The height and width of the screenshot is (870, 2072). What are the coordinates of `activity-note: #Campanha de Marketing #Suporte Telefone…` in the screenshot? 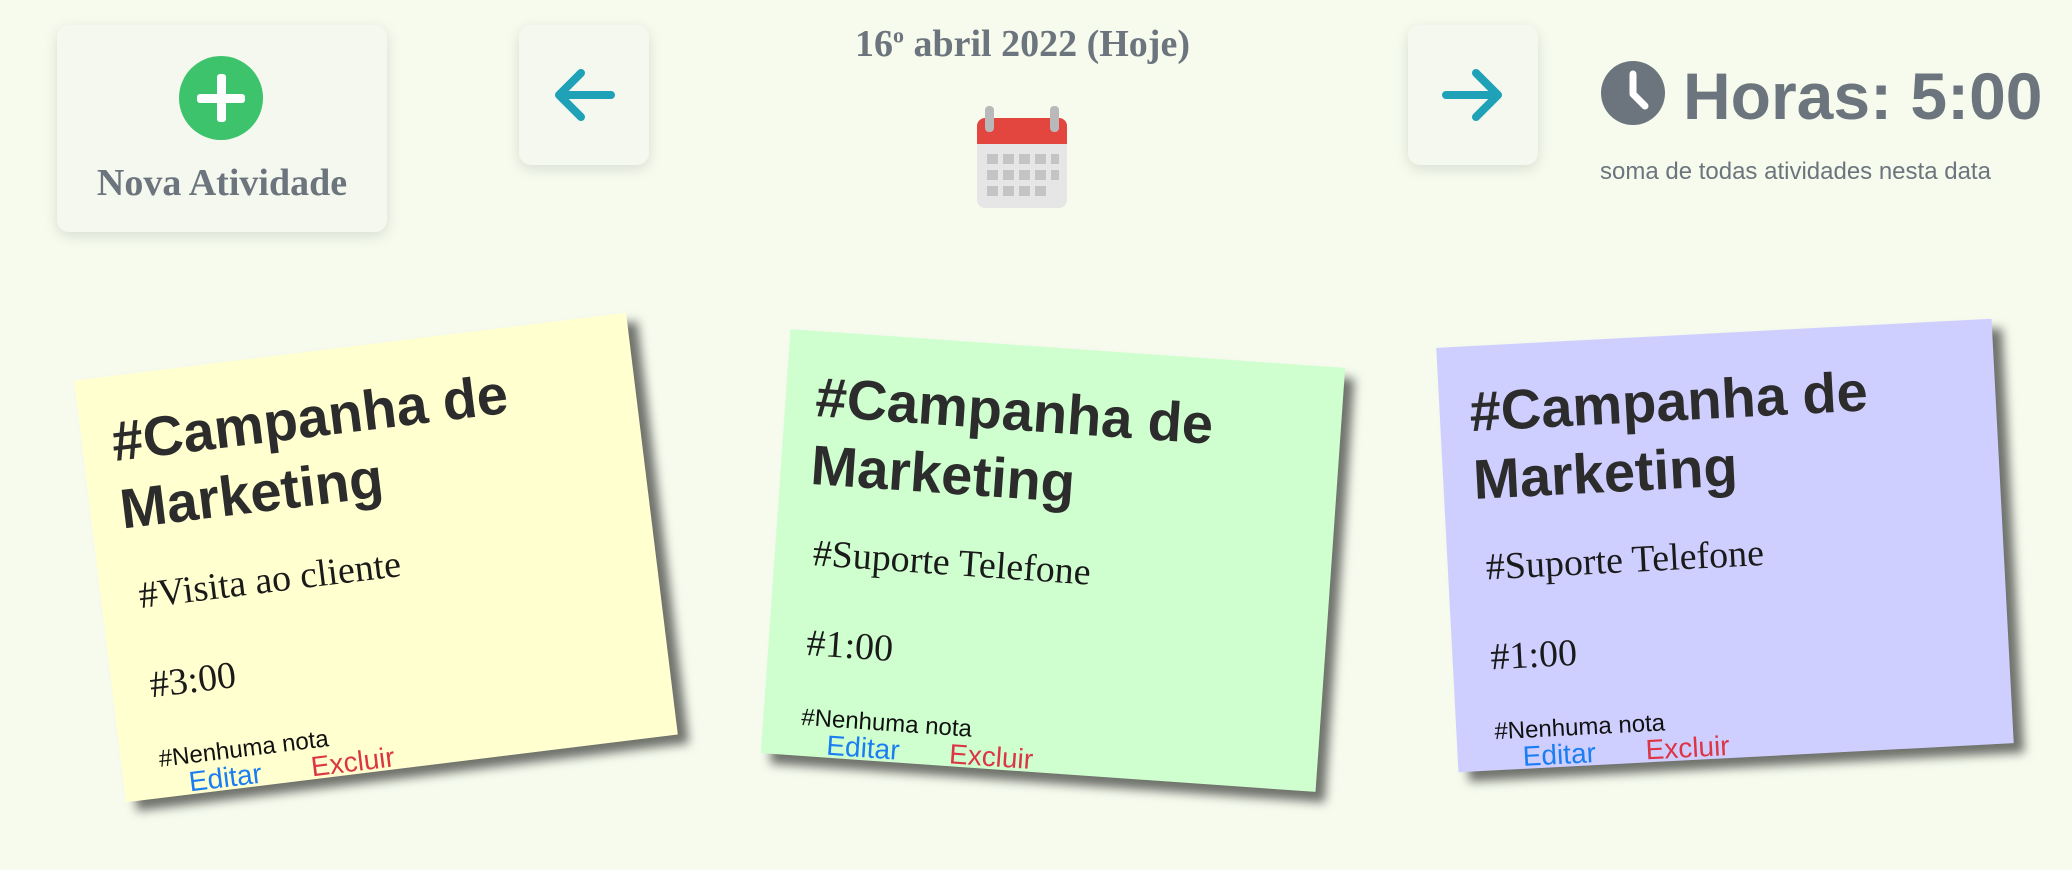 It's located at (1725, 545).